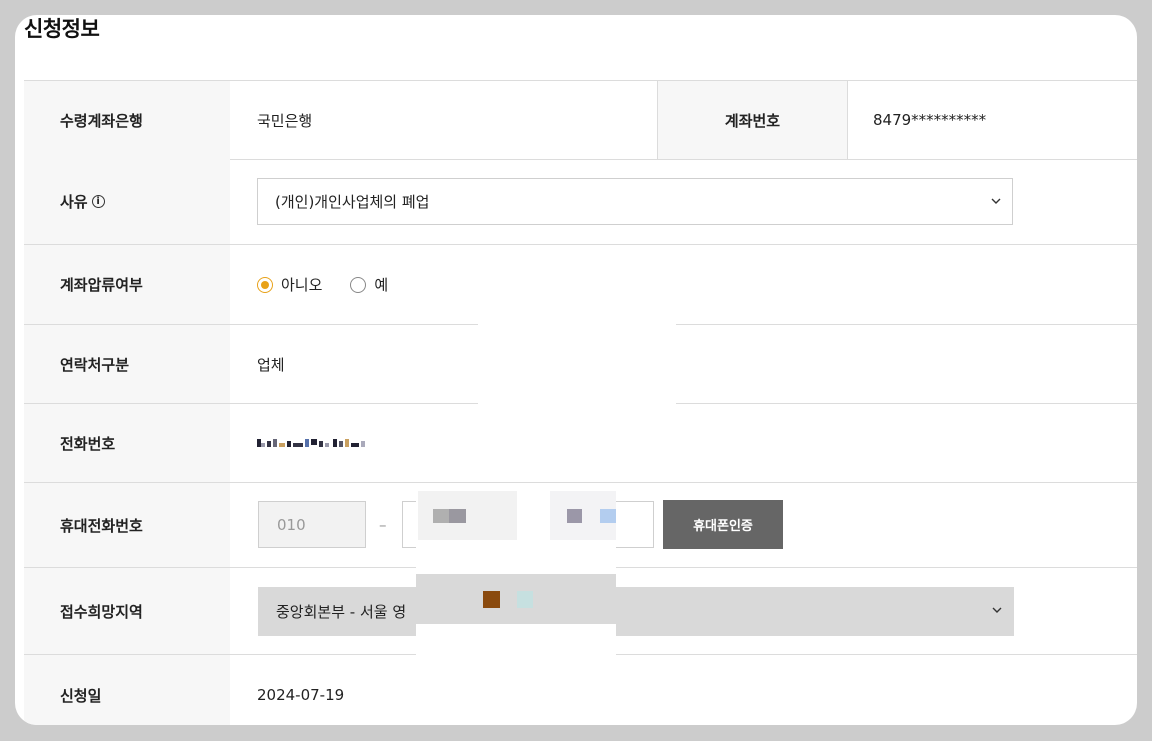 This screenshot has width=1152, height=741. Describe the element at coordinates (98, 201) in the screenshot. I see `info-circle-icon: i` at that location.